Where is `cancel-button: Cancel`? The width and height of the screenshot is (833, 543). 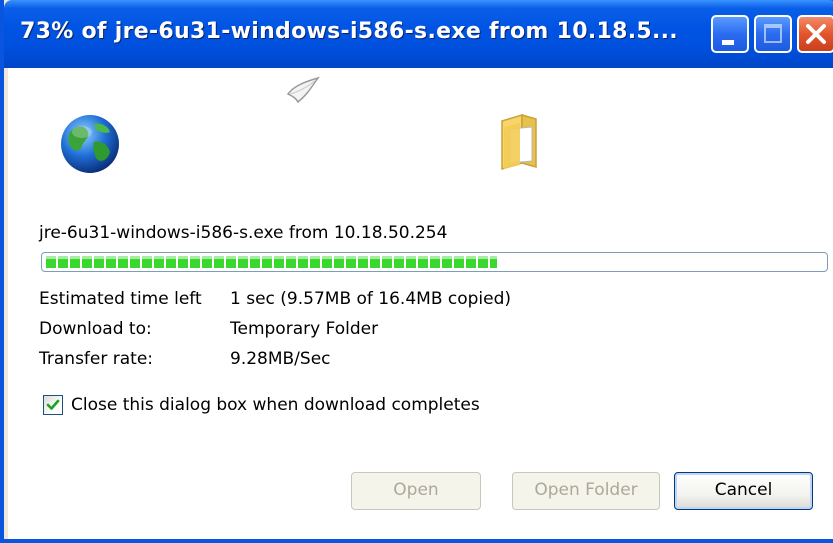
cancel-button: Cancel is located at coordinates (743, 491).